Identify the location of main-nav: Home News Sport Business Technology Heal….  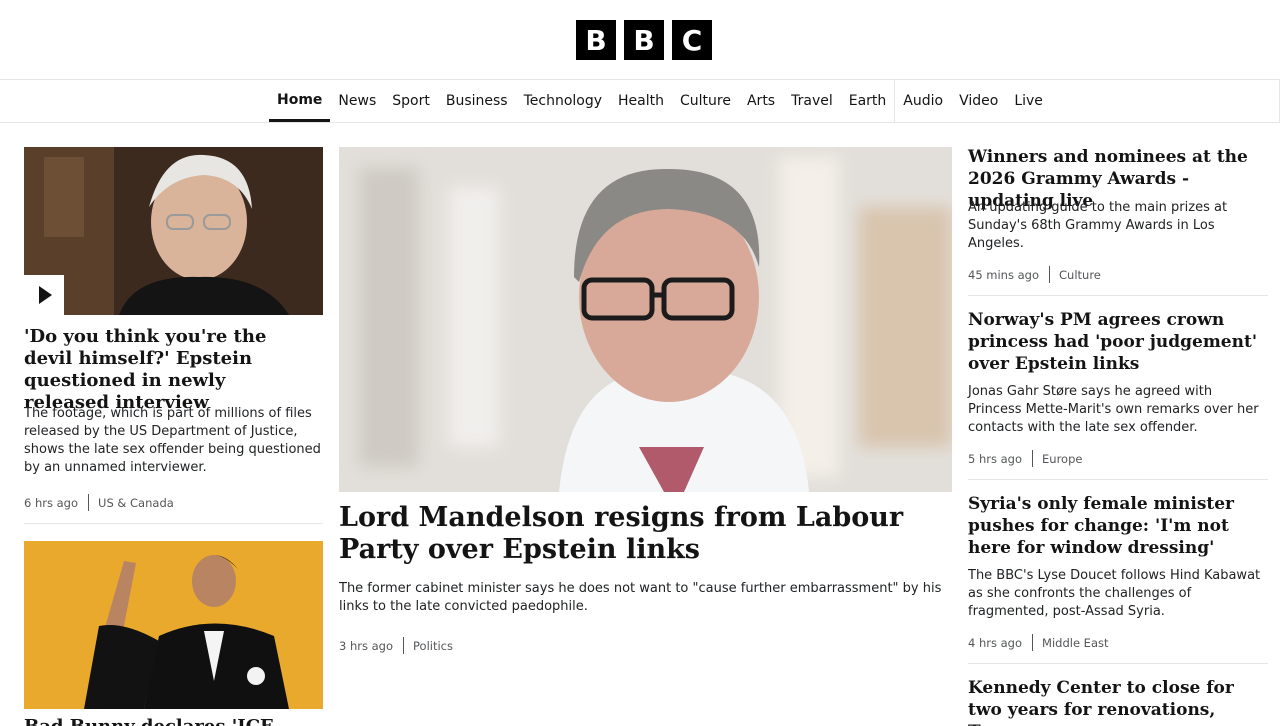
(640, 101).